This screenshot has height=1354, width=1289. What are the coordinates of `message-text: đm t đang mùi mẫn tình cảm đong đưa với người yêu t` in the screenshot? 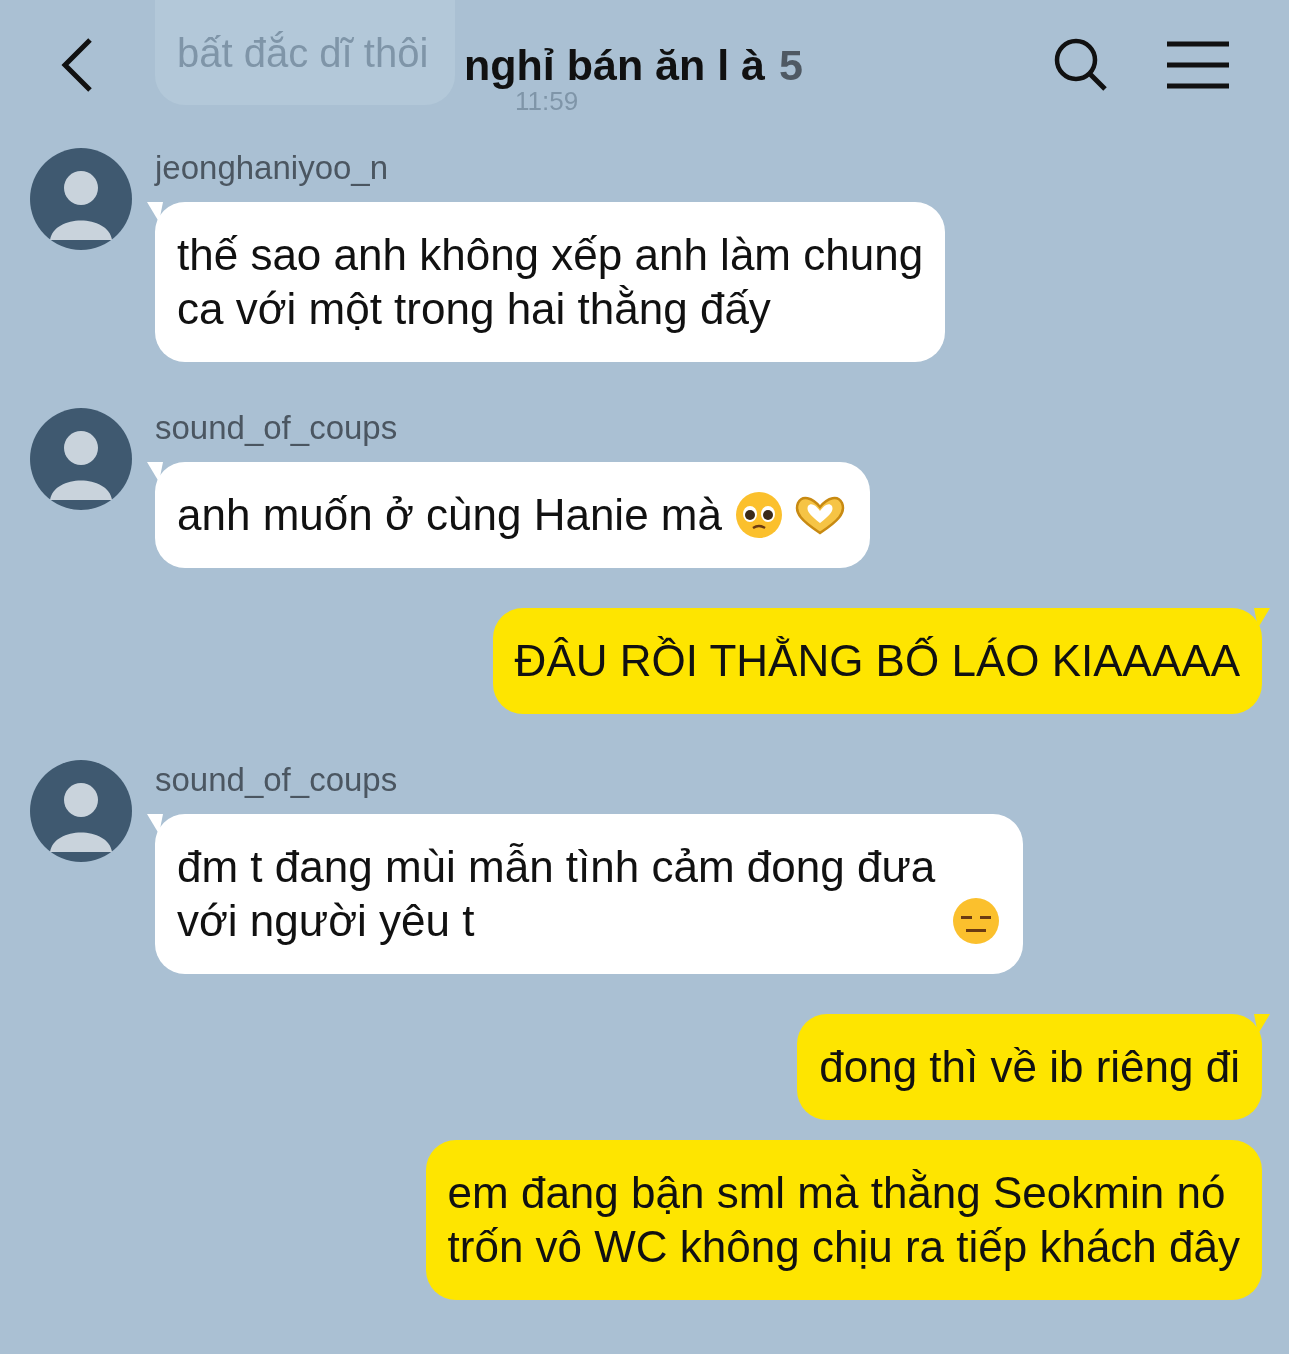 It's located at (556, 894).